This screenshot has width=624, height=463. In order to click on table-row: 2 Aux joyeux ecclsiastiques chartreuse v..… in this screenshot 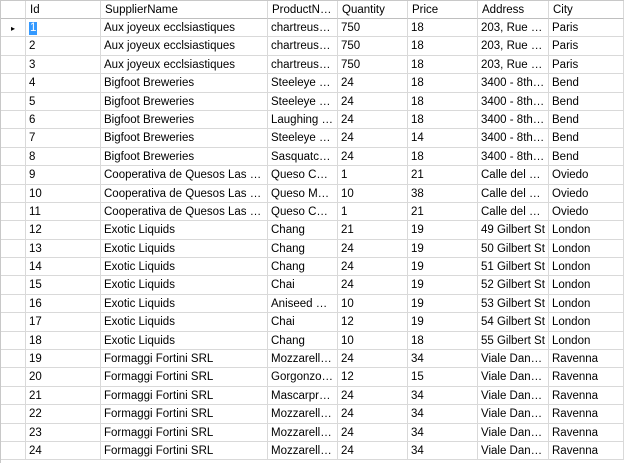, I will do `click(312, 46)`.